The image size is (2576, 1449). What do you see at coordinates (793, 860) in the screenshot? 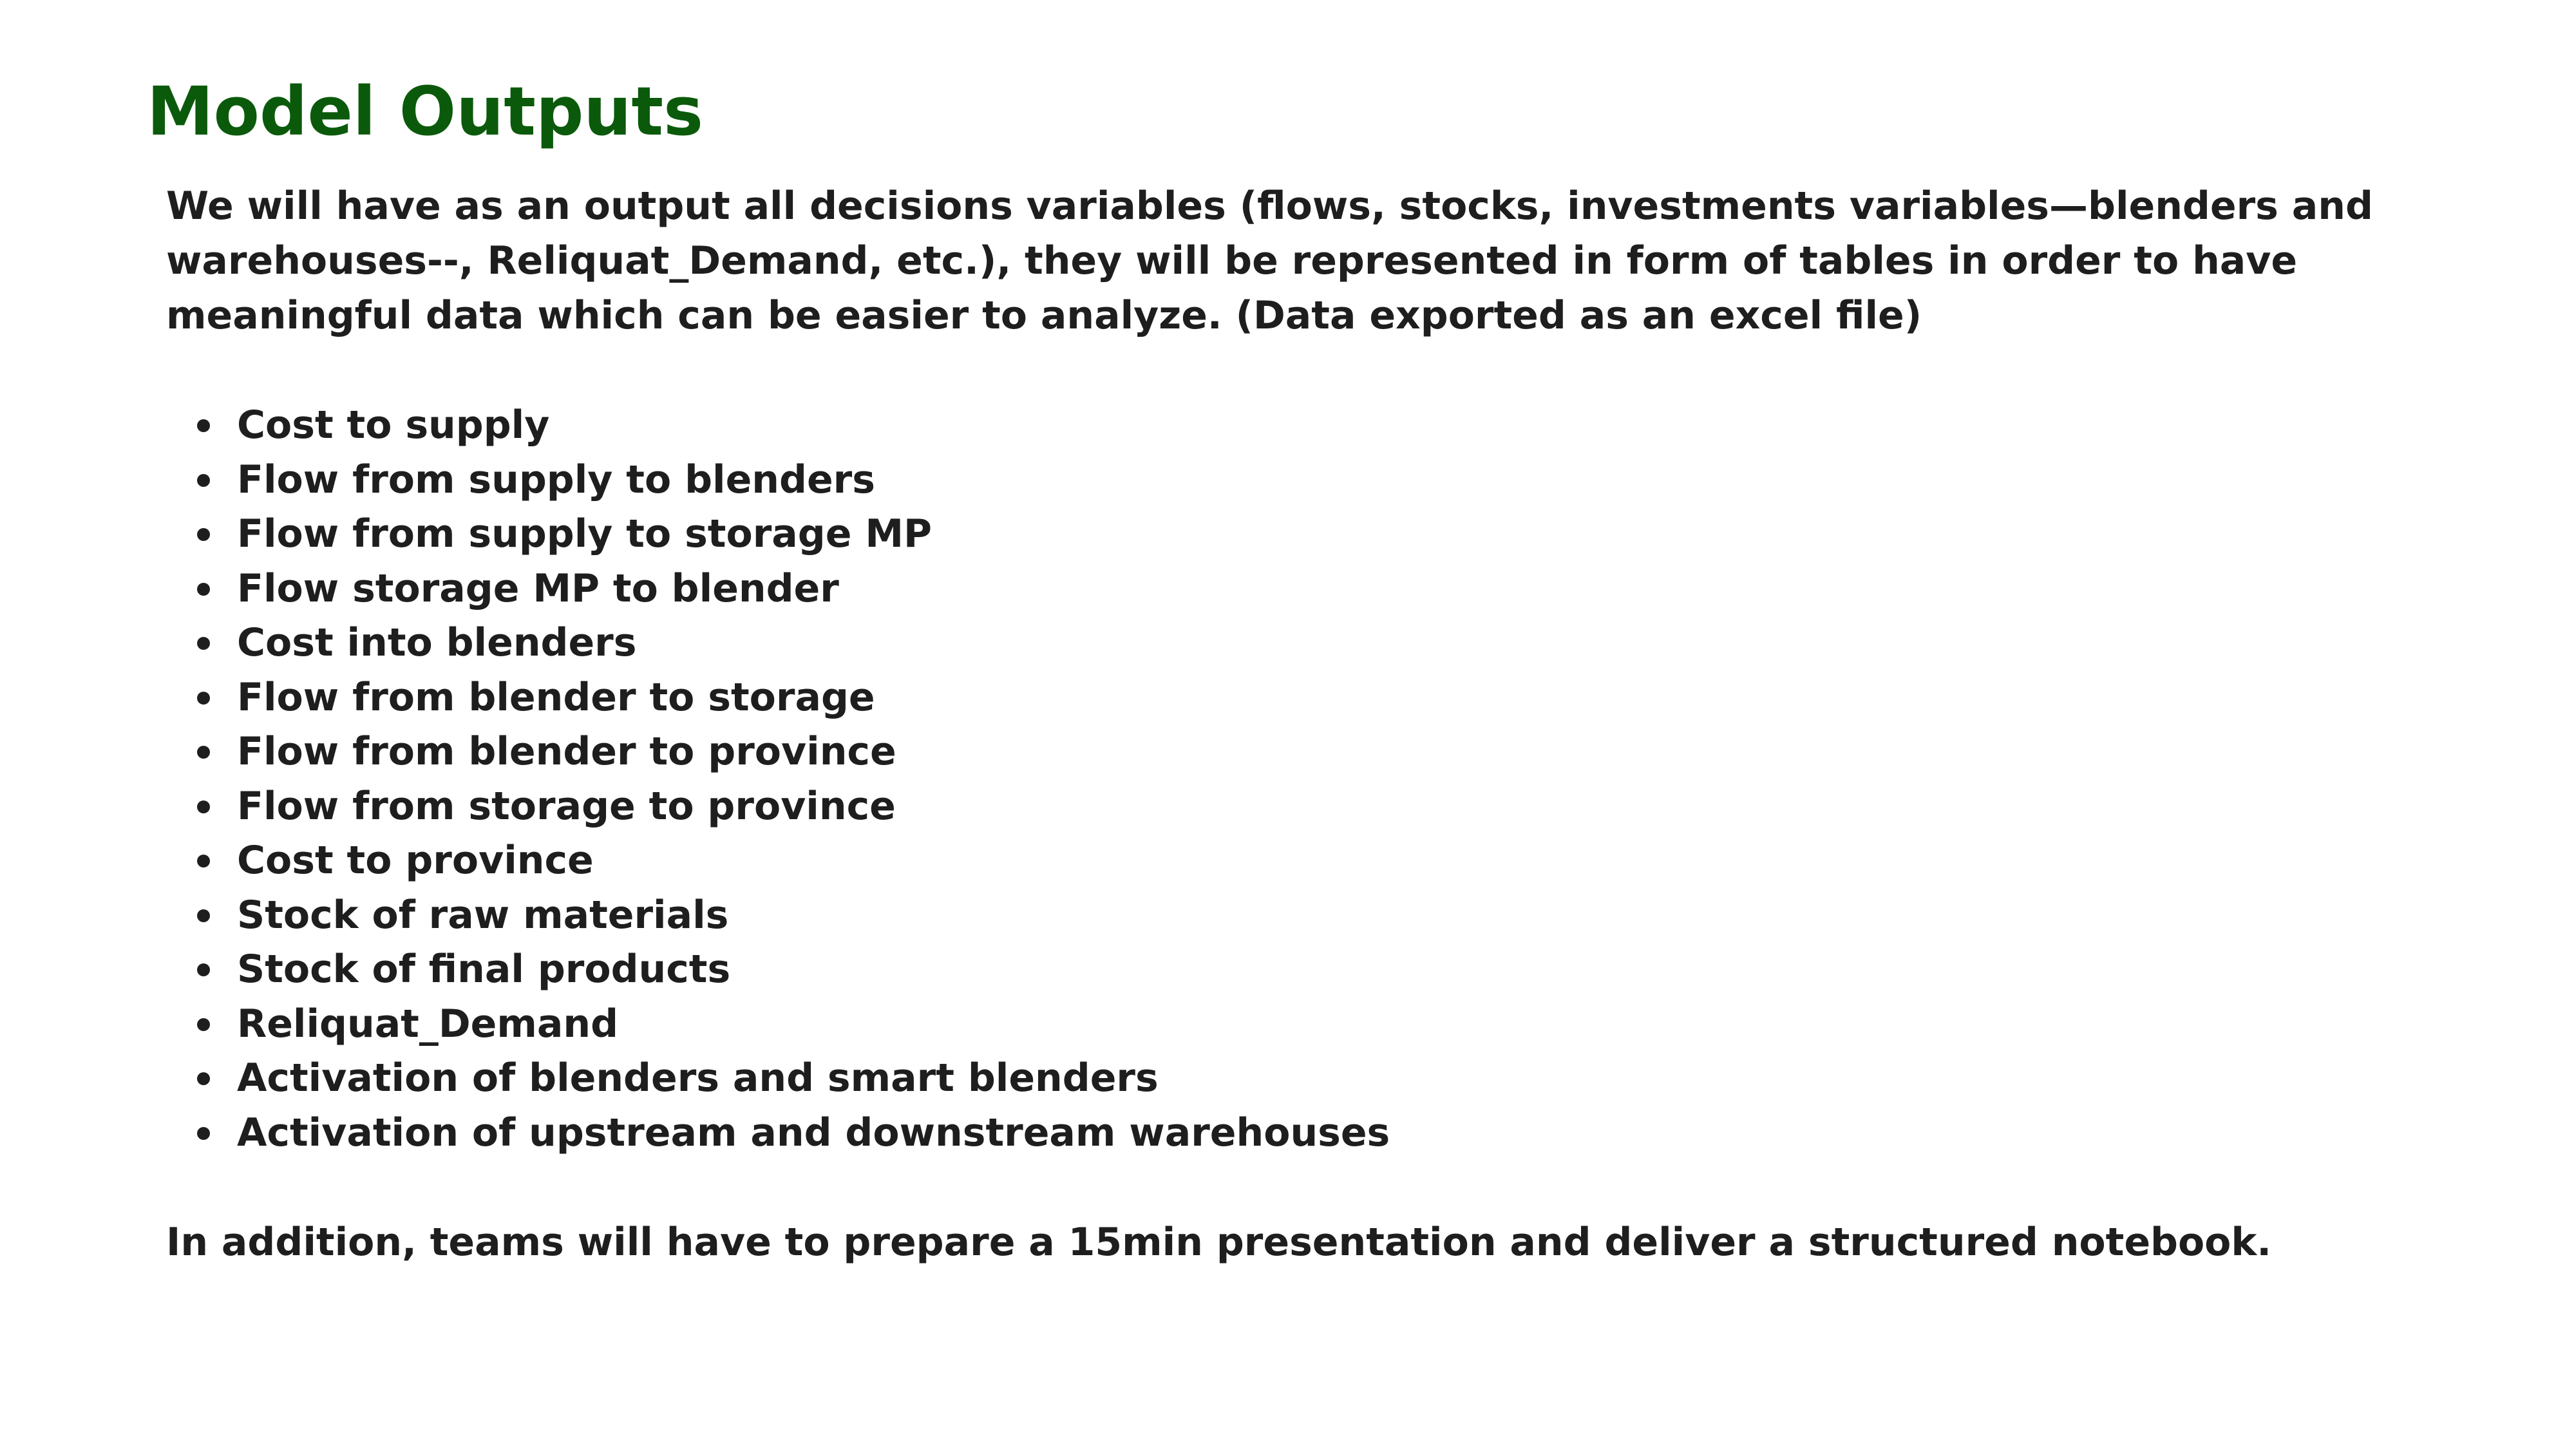
I see `list-item: Cost to province` at bounding box center [793, 860].